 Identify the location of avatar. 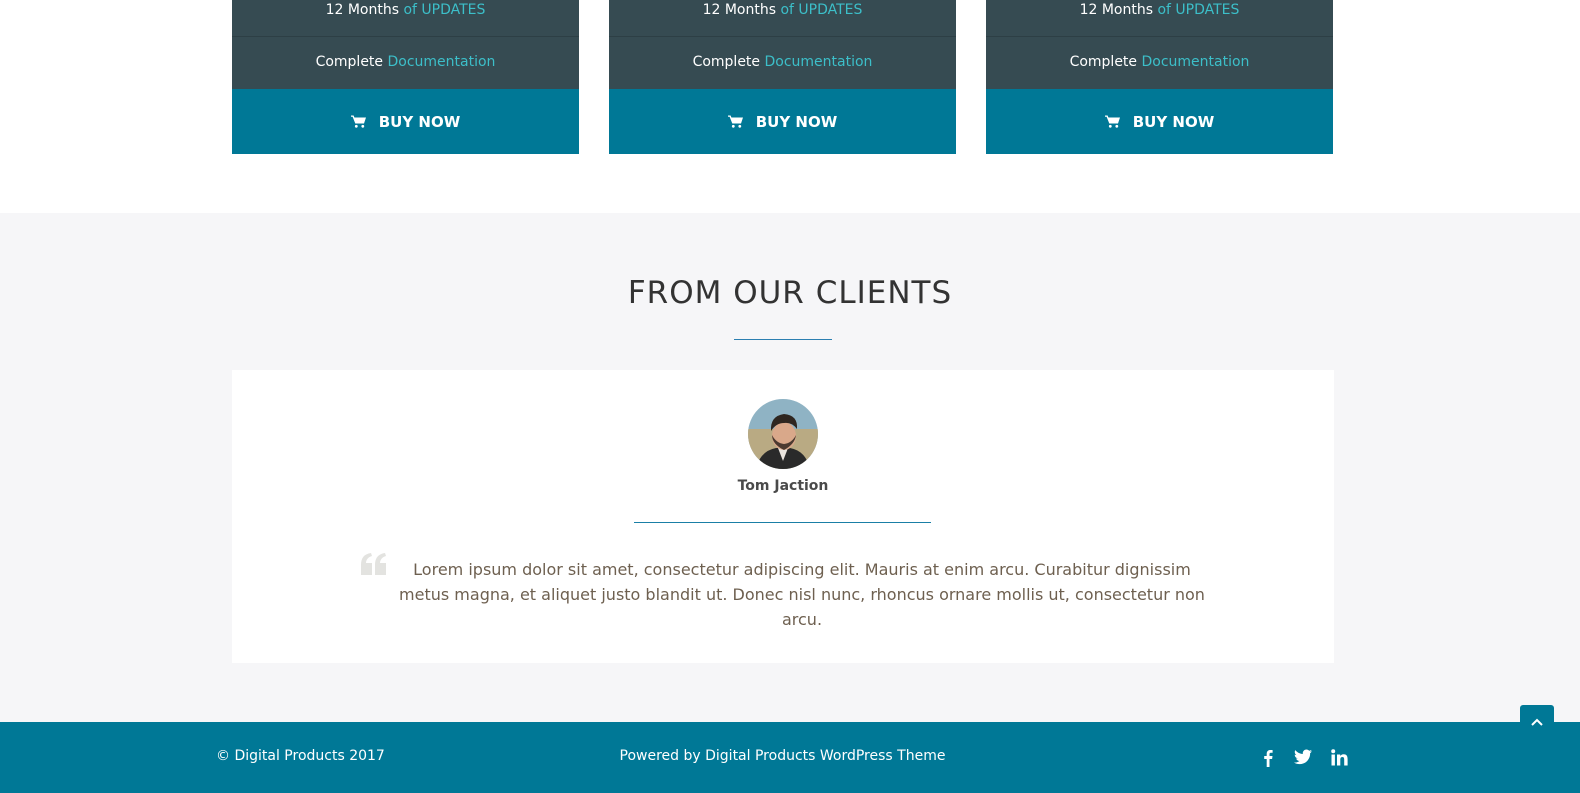
(783, 434).